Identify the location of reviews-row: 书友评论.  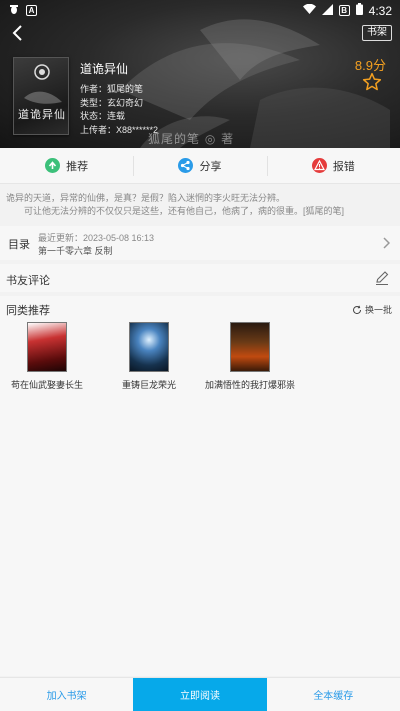
(200, 278).